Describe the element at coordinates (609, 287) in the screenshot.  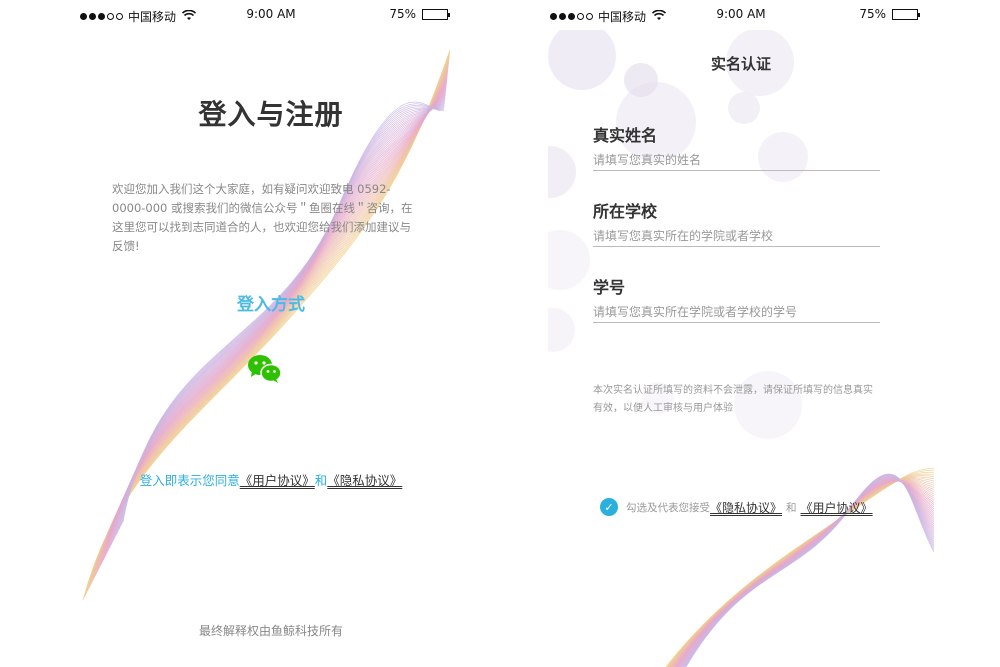
I see `student-id-label: 学号` at that location.